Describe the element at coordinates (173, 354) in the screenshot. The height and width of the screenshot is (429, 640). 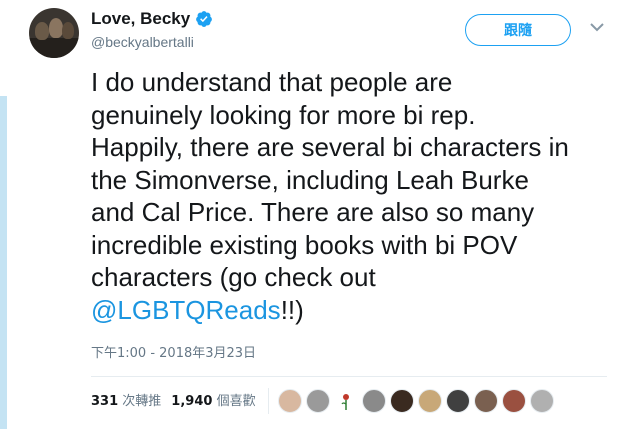
I see `tweet-timestamp: 下午1:00 - 2018年3月23日` at that location.